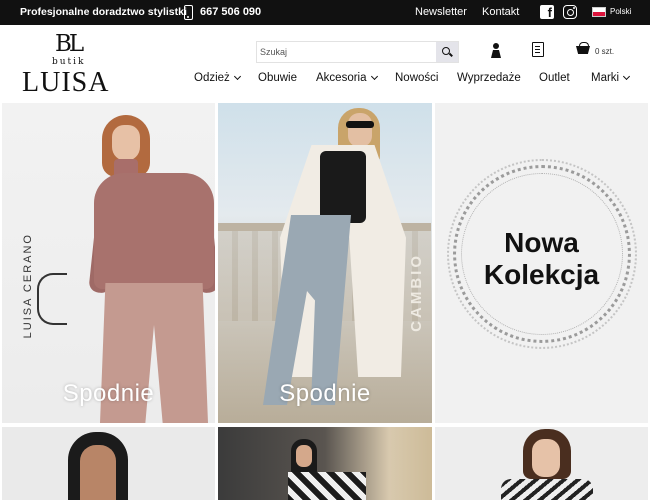 The height and width of the screenshot is (500, 650). I want to click on new-collection-heading: Nowa Kolekcja, so click(541, 259).